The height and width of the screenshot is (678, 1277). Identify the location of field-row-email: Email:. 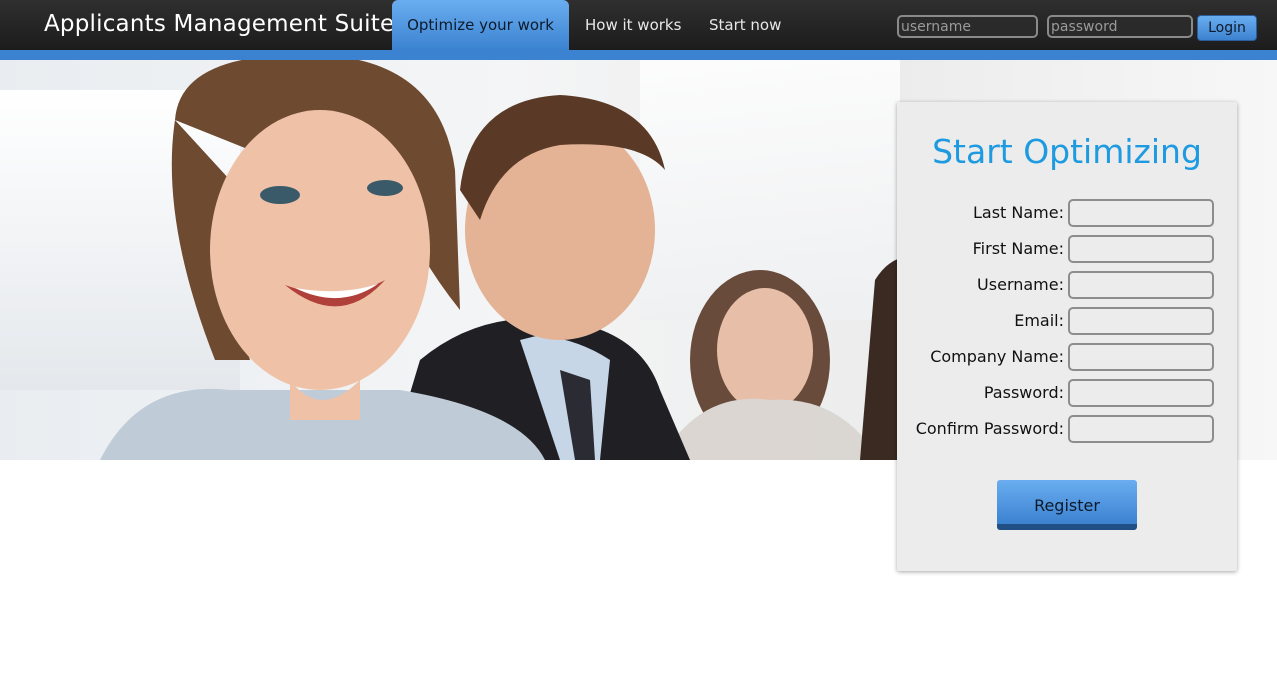
(1067, 321).